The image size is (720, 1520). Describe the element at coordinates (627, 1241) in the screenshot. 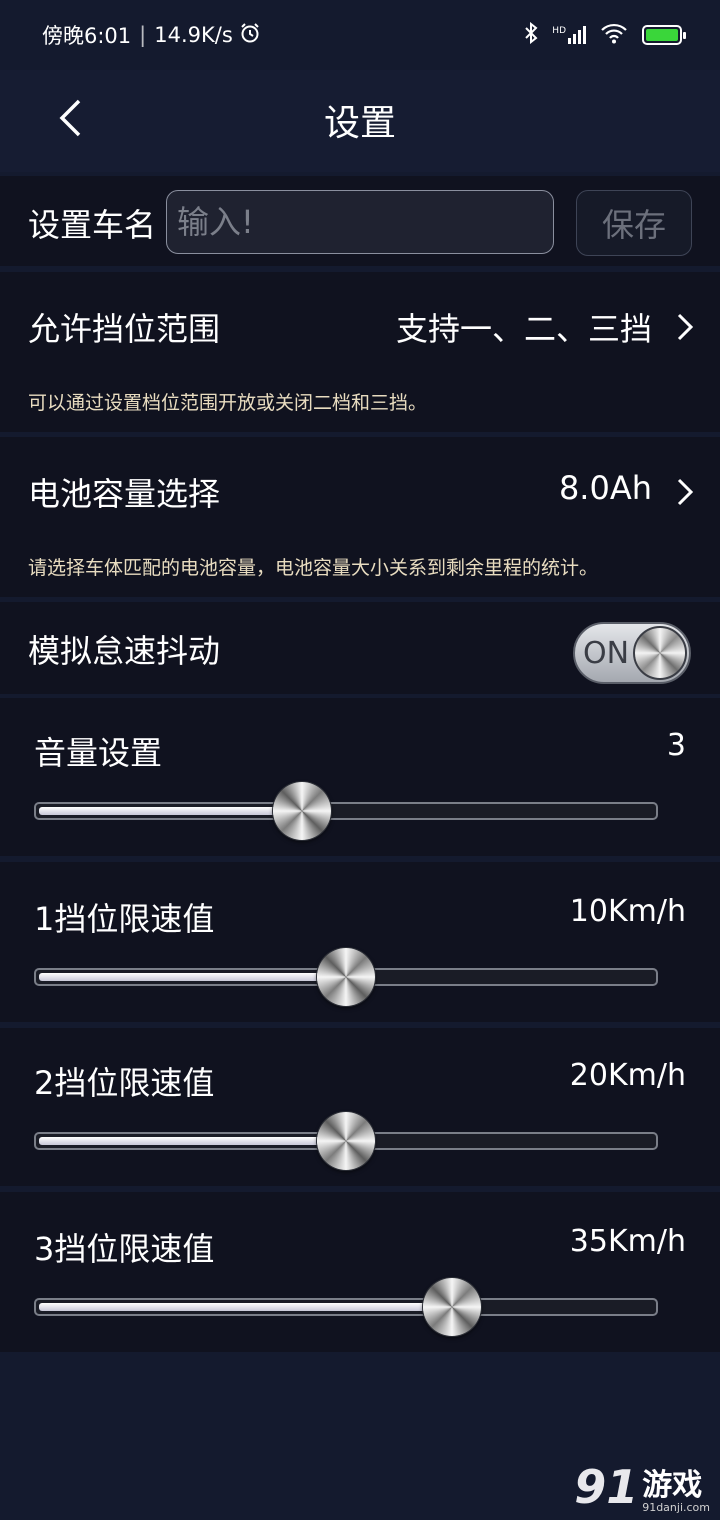

I see `slider-value: 35Km/h` at that location.